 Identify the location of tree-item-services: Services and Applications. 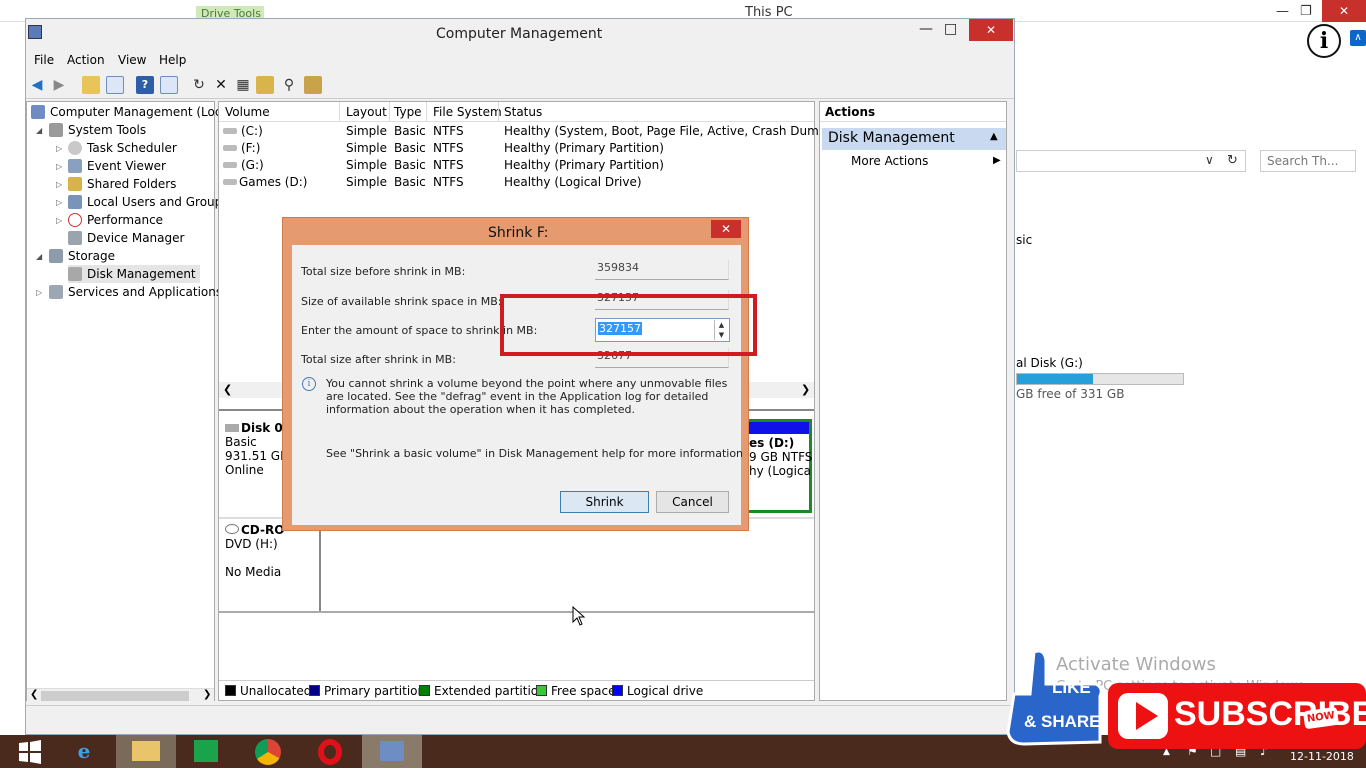
(135, 292).